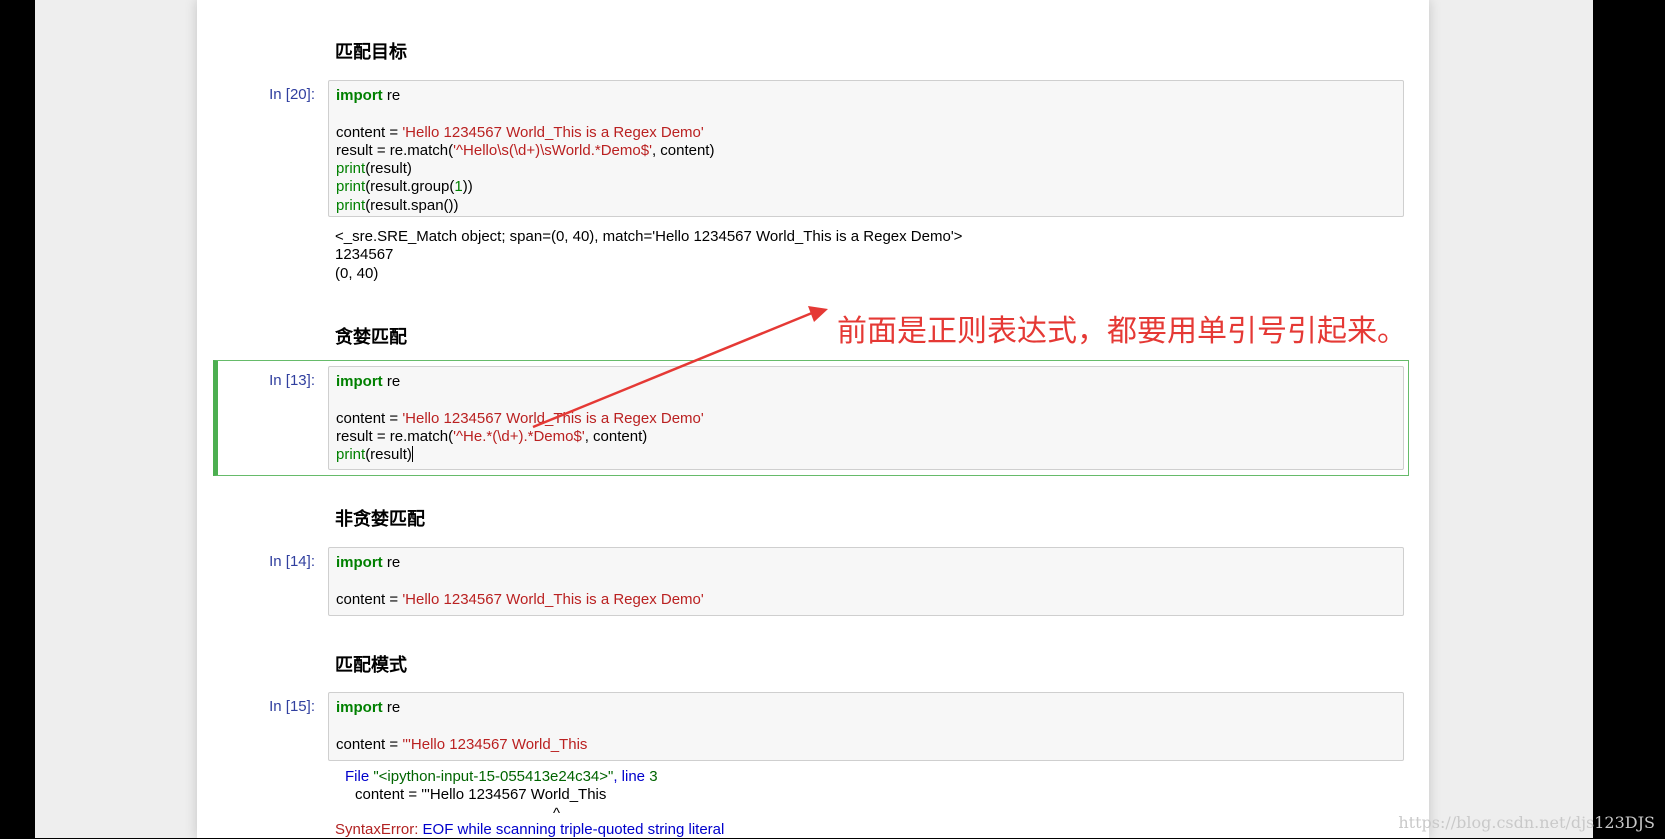 Image resolution: width=1665 pixels, height=839 pixels. Describe the element at coordinates (364, 255) in the screenshot. I see `output-line: 1234567` at that location.